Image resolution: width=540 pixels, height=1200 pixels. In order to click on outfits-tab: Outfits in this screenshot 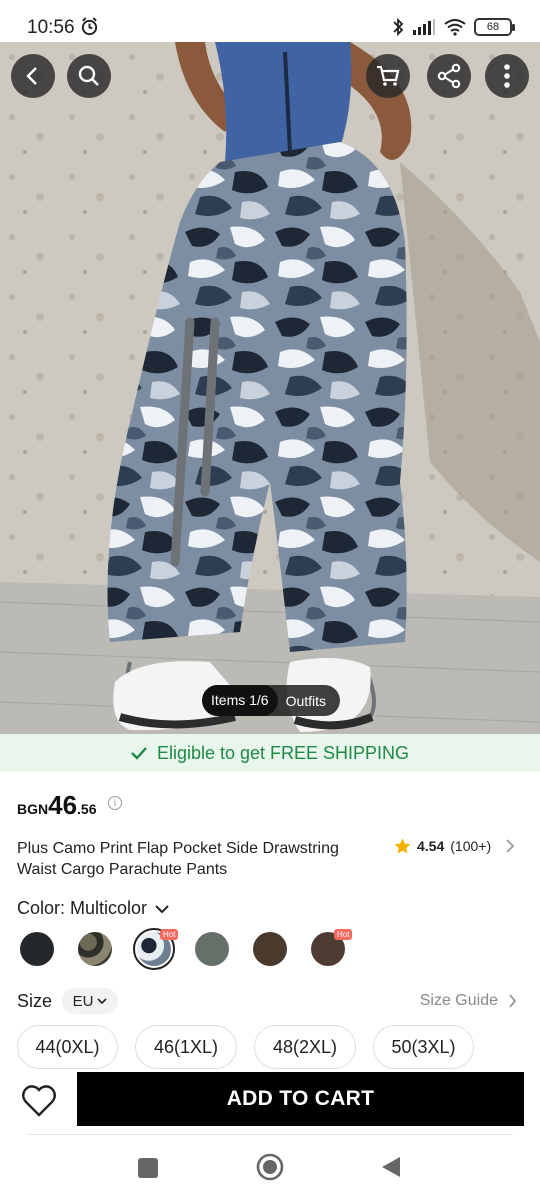, I will do `click(309, 701)`.